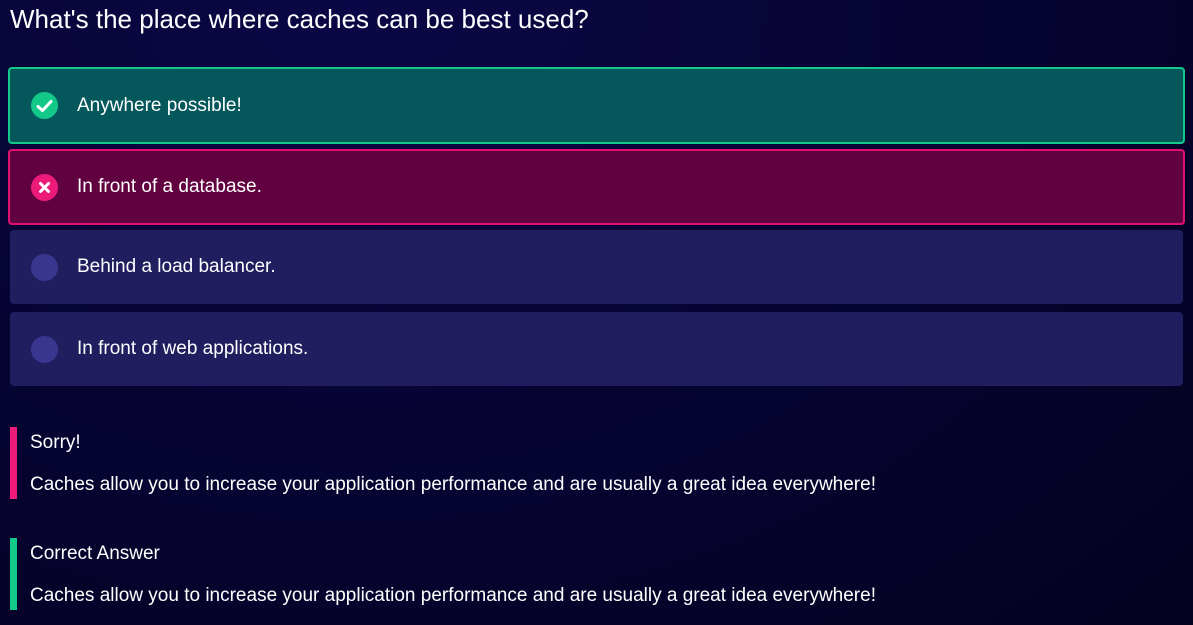 Image resolution: width=1193 pixels, height=625 pixels. What do you see at coordinates (159, 105) in the screenshot?
I see `option-label: Anywhere possible!` at bounding box center [159, 105].